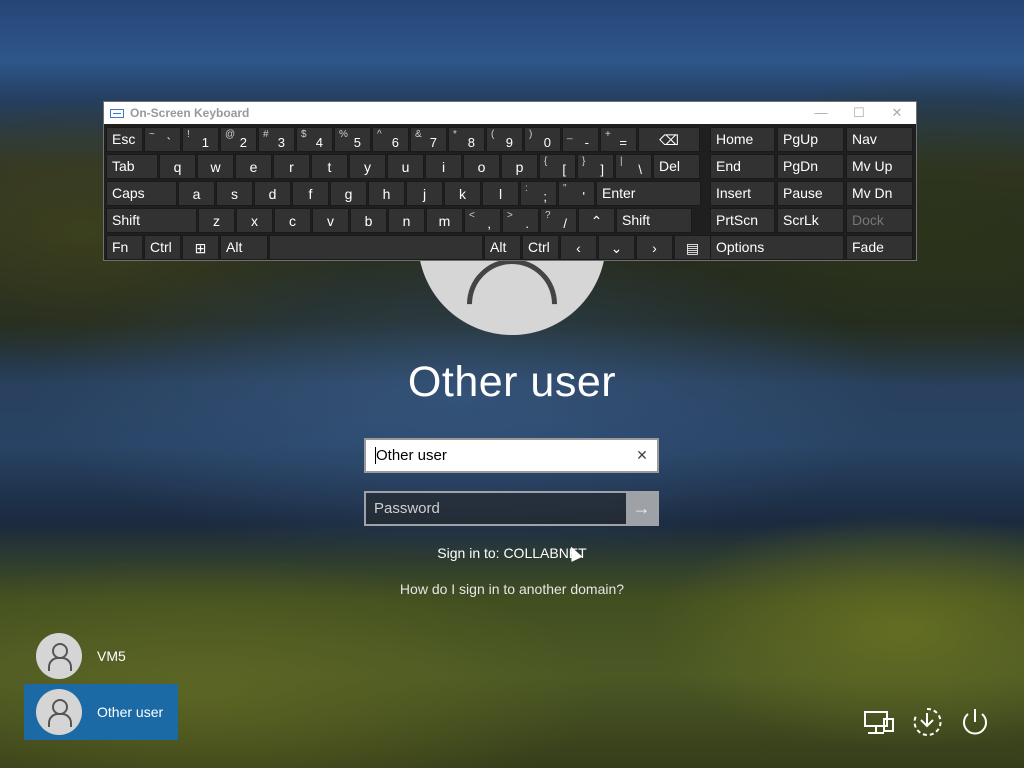  Describe the element at coordinates (124, 139) in the screenshot. I see `osk-key: Esc` at that location.